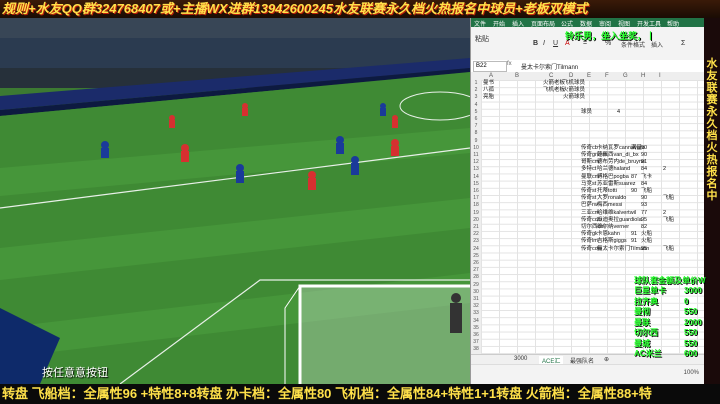 Image resolution: width=720 pixels, height=404 pixels. What do you see at coordinates (476, 105) in the screenshot?
I see `row-header: 4` at bounding box center [476, 105].